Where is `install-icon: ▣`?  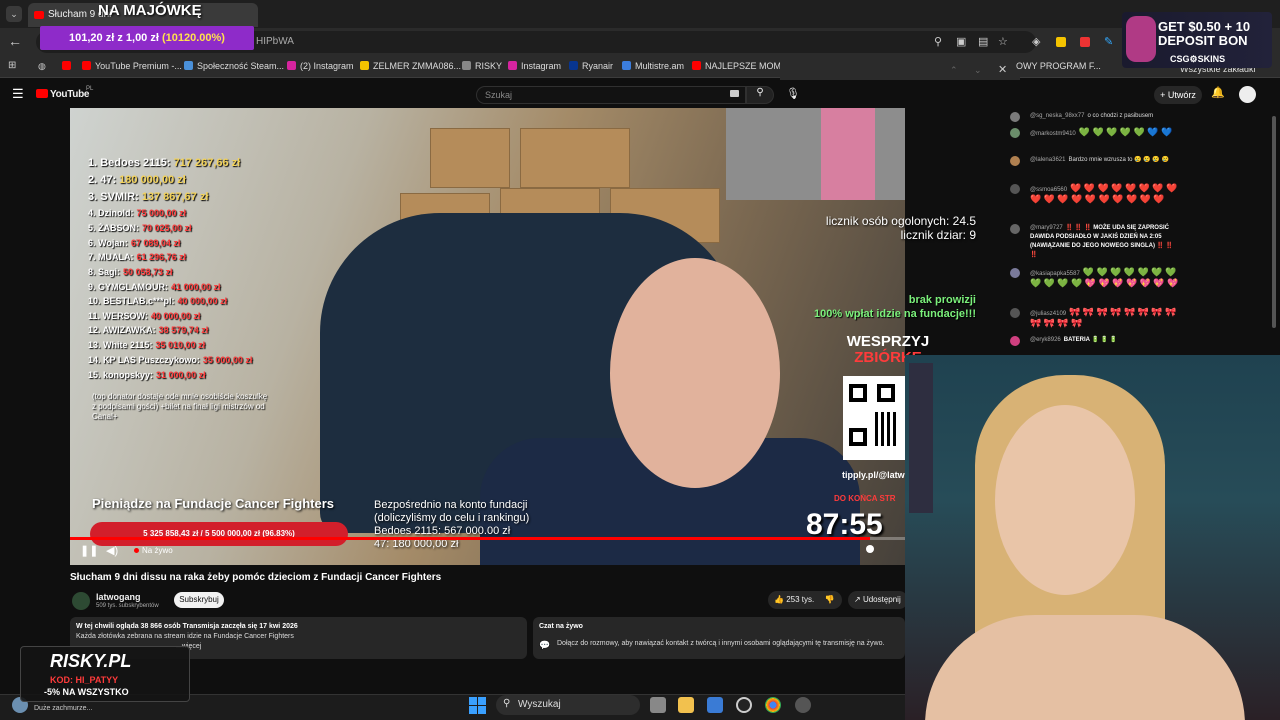
install-icon: ▣ is located at coordinates (961, 41).